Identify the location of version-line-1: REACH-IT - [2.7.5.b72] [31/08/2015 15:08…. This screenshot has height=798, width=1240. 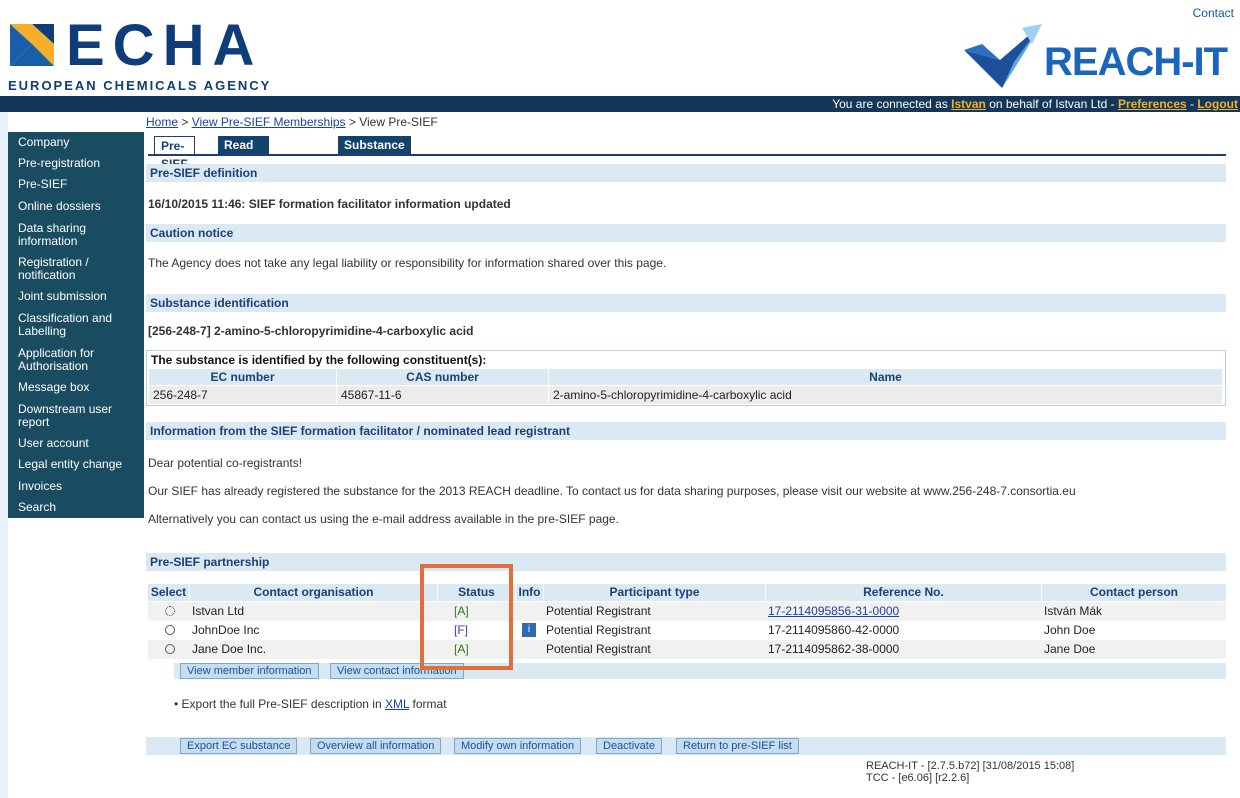
(970, 766).